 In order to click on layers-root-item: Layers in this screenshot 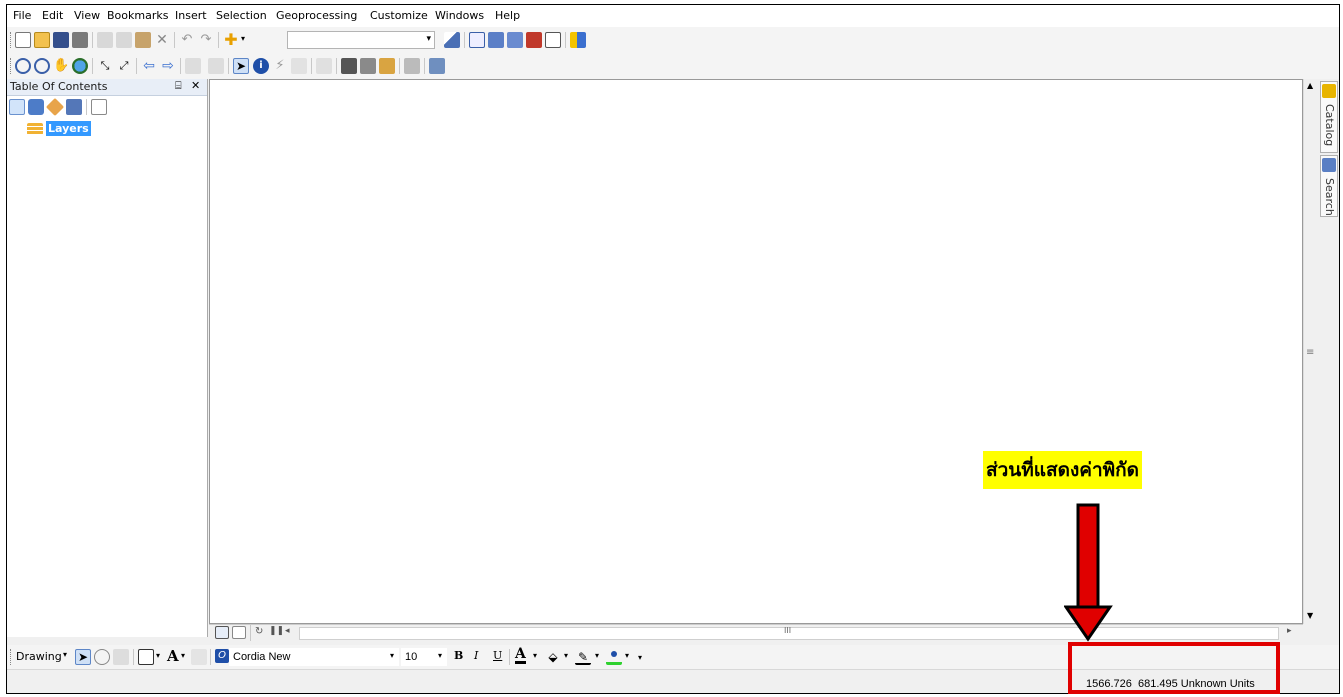, I will do `click(68, 128)`.